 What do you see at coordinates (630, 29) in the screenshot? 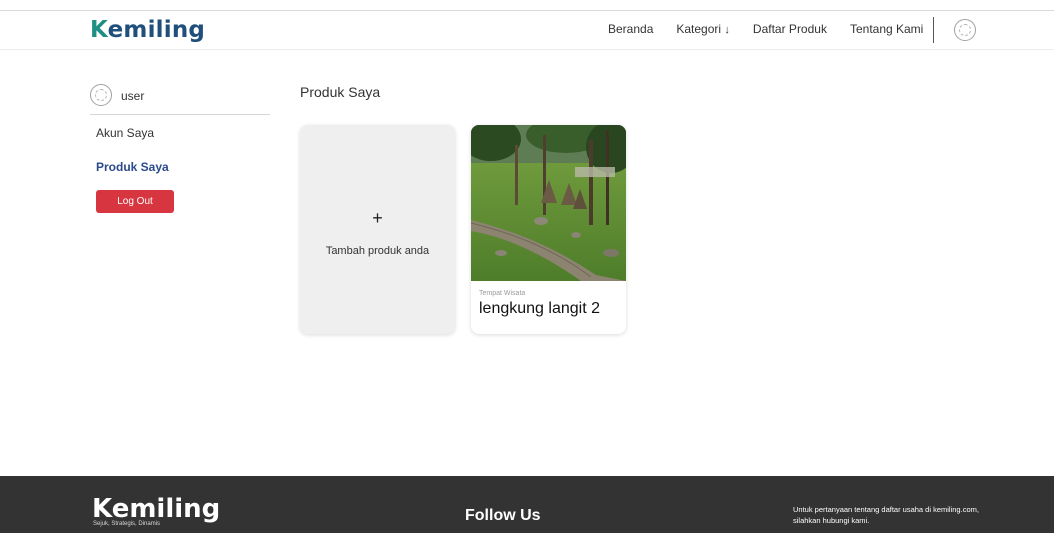
I see `nav-beranda: Beranda` at bounding box center [630, 29].